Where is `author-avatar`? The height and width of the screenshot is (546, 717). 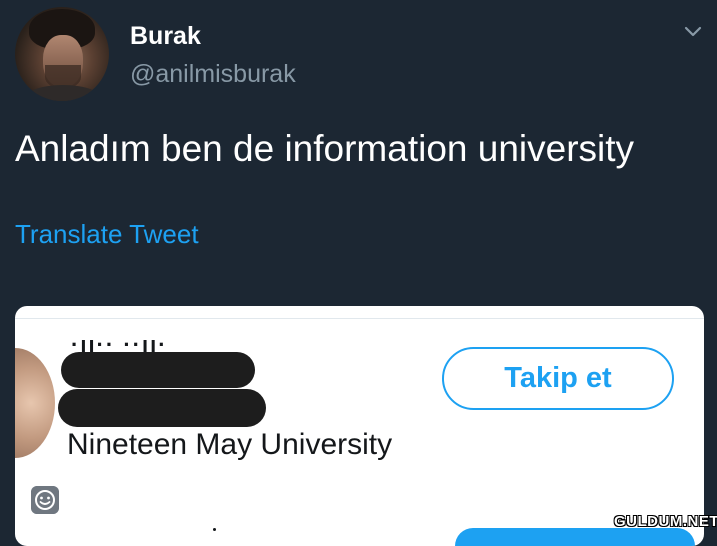 author-avatar is located at coordinates (62, 54).